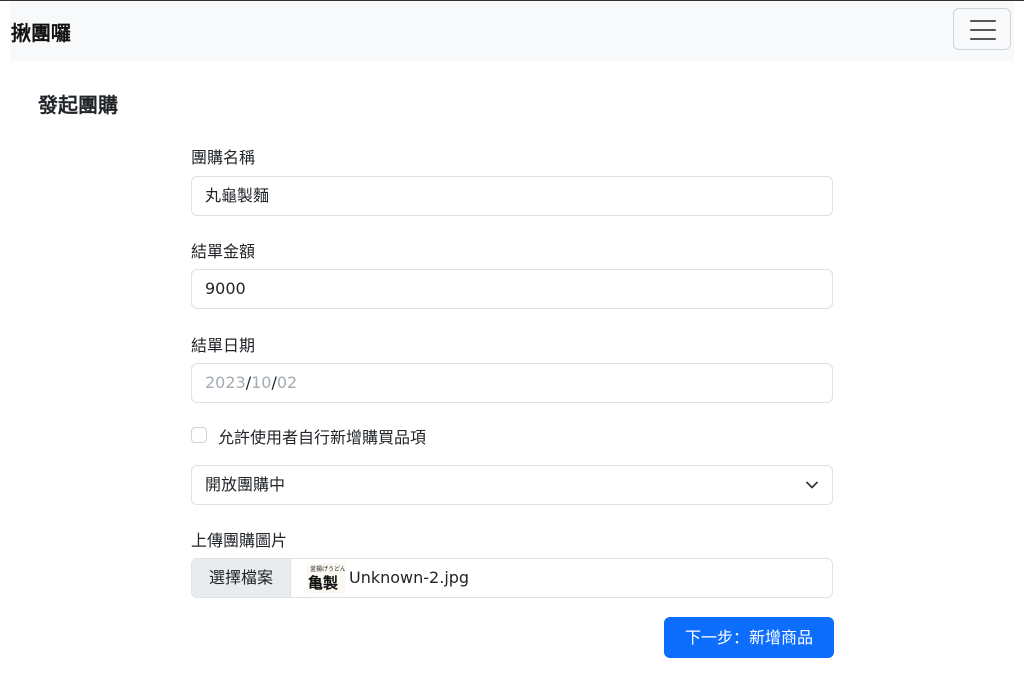 The width and height of the screenshot is (1024, 676). What do you see at coordinates (322, 436) in the screenshot?
I see `allow-add-items-label: 允許使用者自行新增購買品項` at bounding box center [322, 436].